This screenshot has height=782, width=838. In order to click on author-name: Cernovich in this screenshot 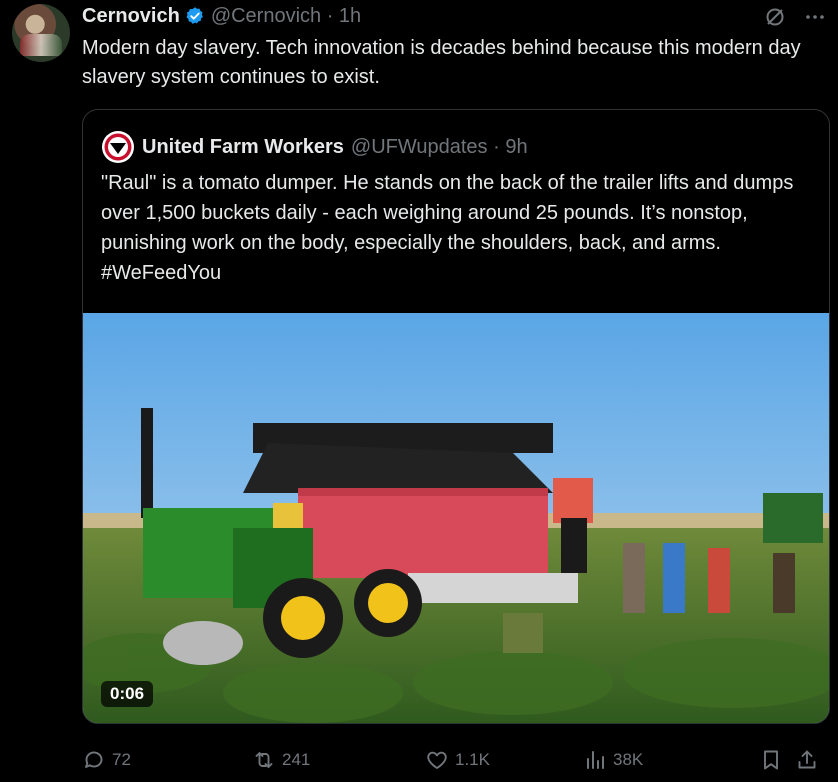, I will do `click(131, 16)`.